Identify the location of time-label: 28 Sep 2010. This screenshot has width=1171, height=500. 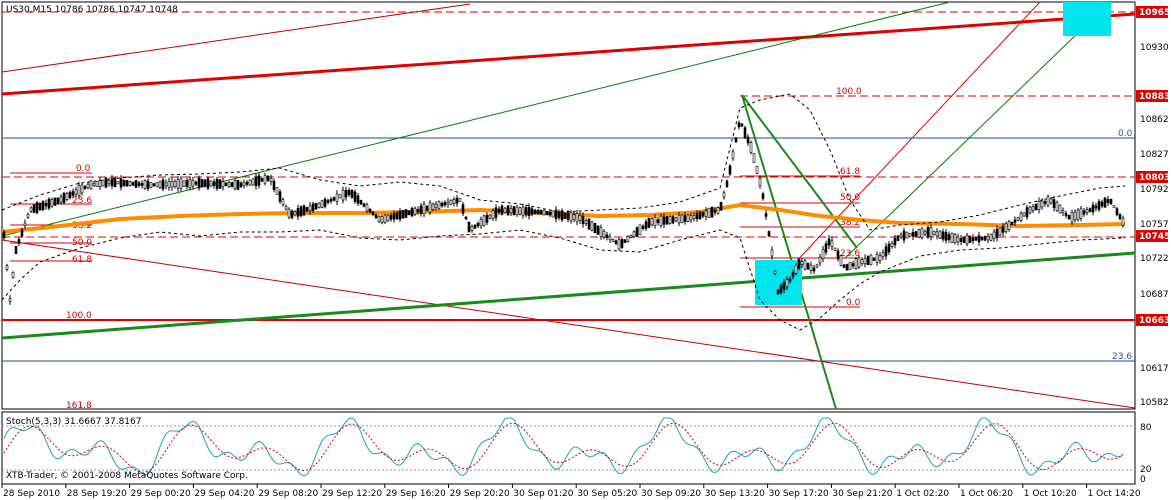
(31, 494).